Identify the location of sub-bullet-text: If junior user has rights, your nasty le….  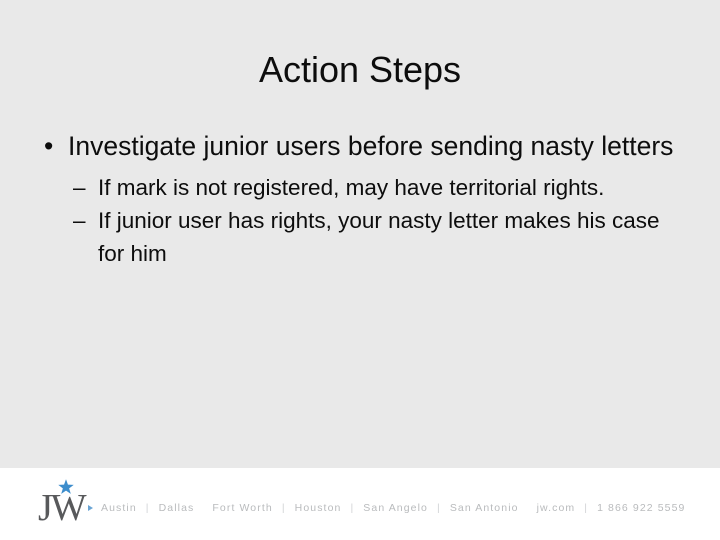
(379, 237).